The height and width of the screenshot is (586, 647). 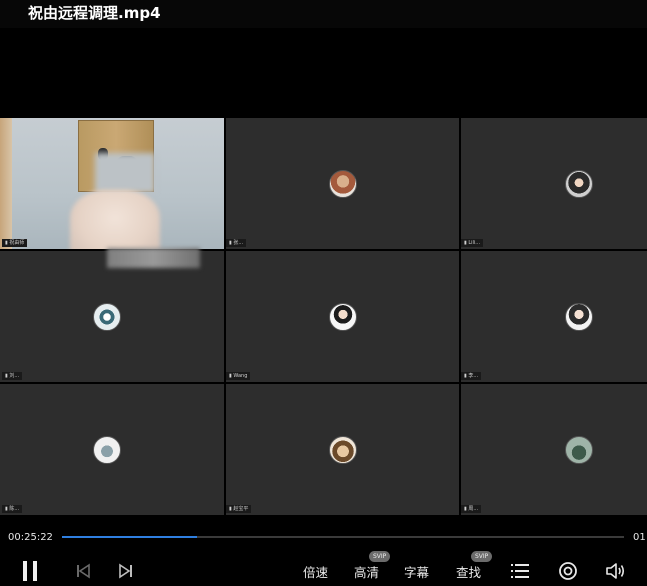 I want to click on control-bar: 00:25:22 01 倍速 SVIP 高清 字幕 SVIP 查找, so click(x=323, y=551).